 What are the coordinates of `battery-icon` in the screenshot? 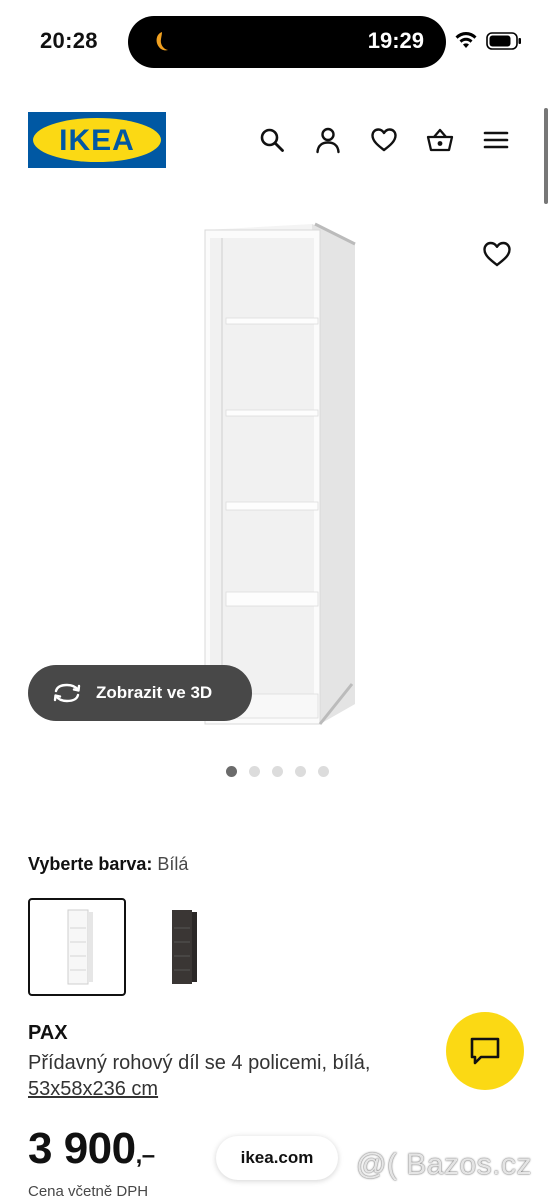 It's located at (503, 41).